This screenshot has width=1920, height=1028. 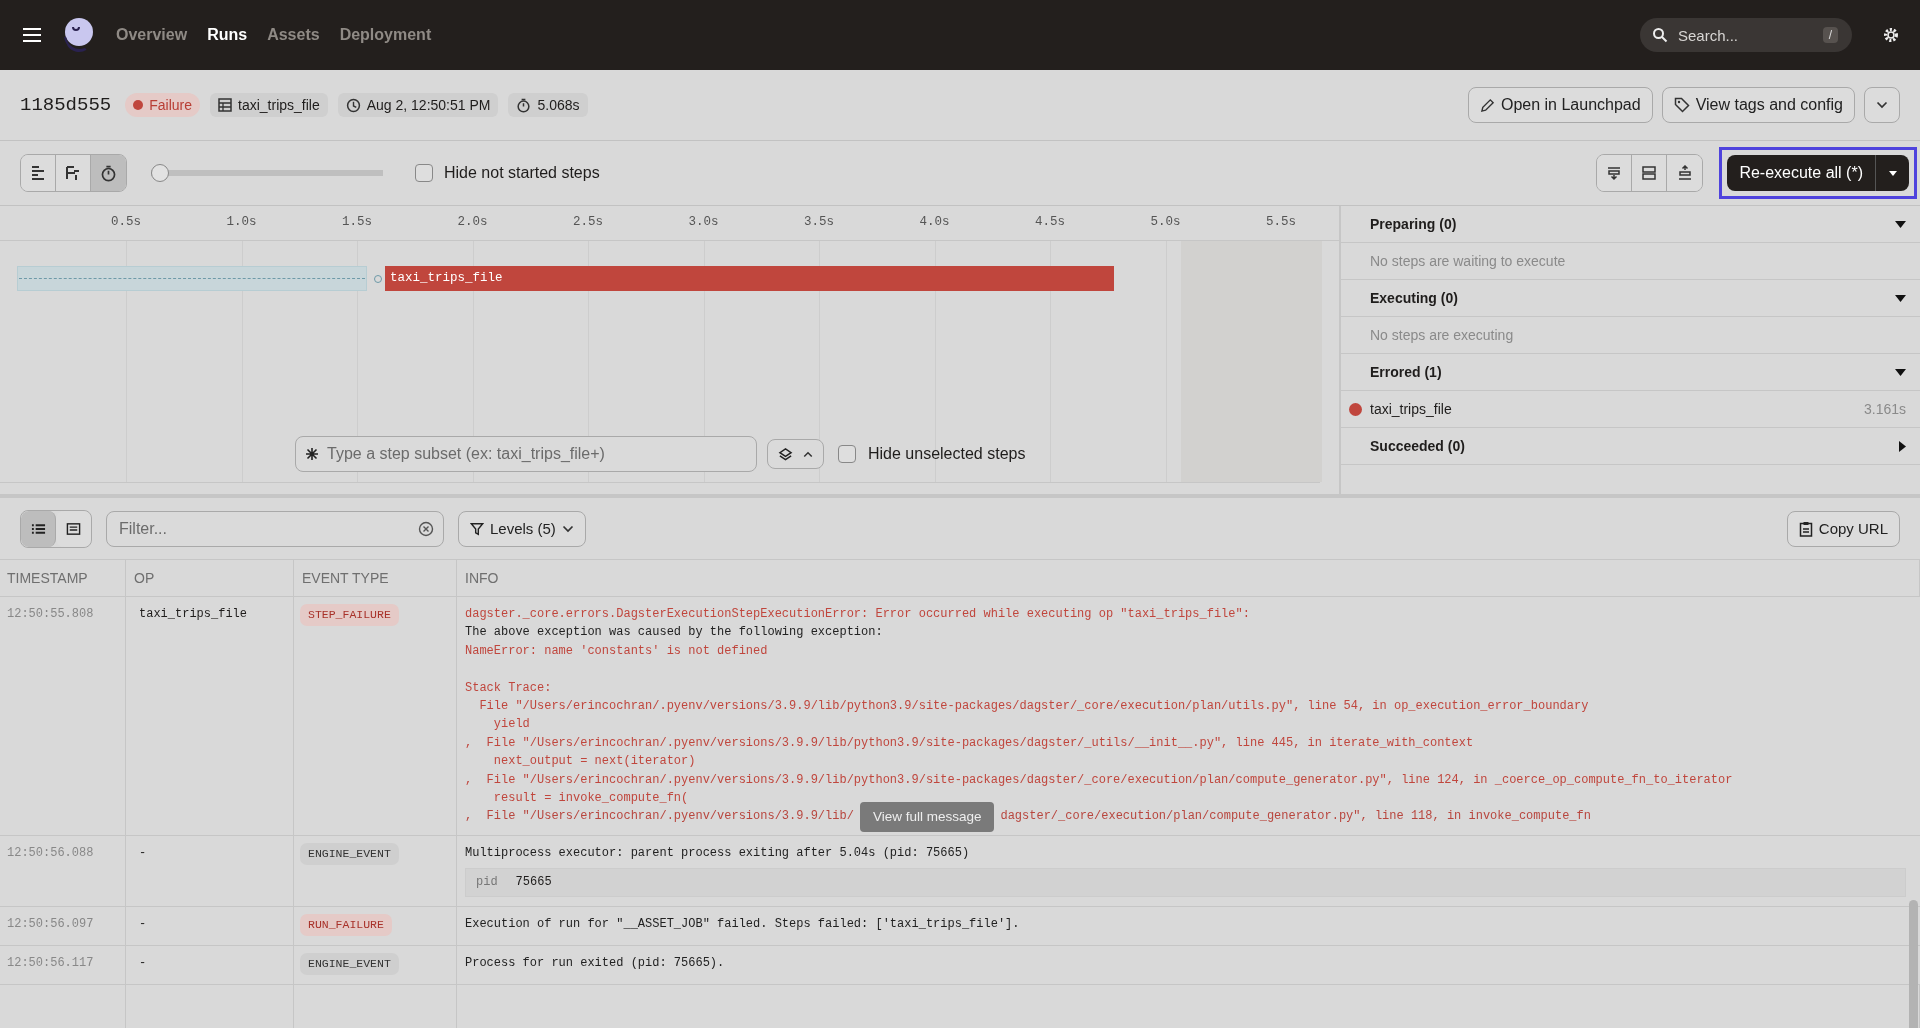 I want to click on message-line: Multiprocess executor: parent process exiting after 5.04s (pid: 75665), so click(x=718, y=853).